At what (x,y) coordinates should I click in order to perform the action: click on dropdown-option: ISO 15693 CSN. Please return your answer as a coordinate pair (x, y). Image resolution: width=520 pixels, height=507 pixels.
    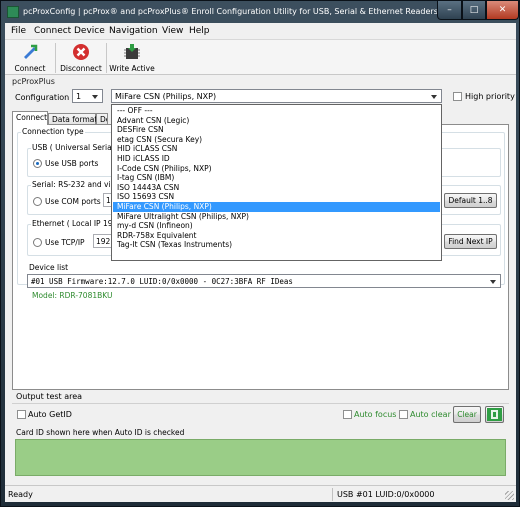
    Looking at the image, I should click on (276, 197).